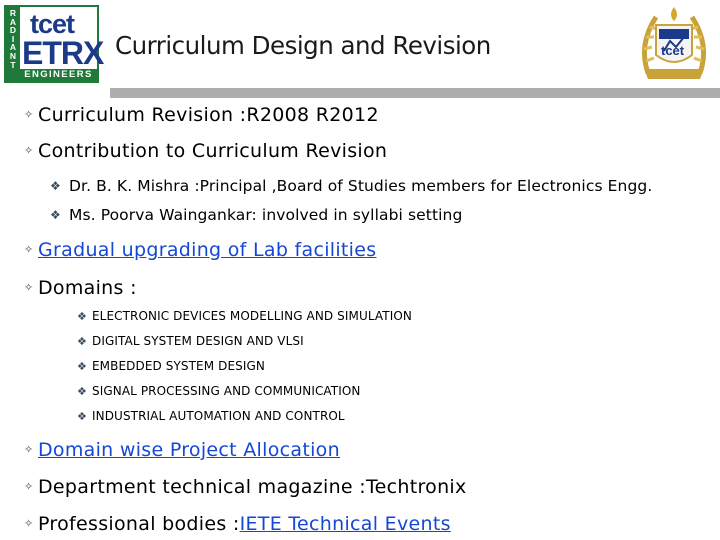 Image resolution: width=720 pixels, height=540 pixels. What do you see at coordinates (207, 250) in the screenshot?
I see `lab-facilities-link: Gradual upgrading of Lab facilities` at bounding box center [207, 250].